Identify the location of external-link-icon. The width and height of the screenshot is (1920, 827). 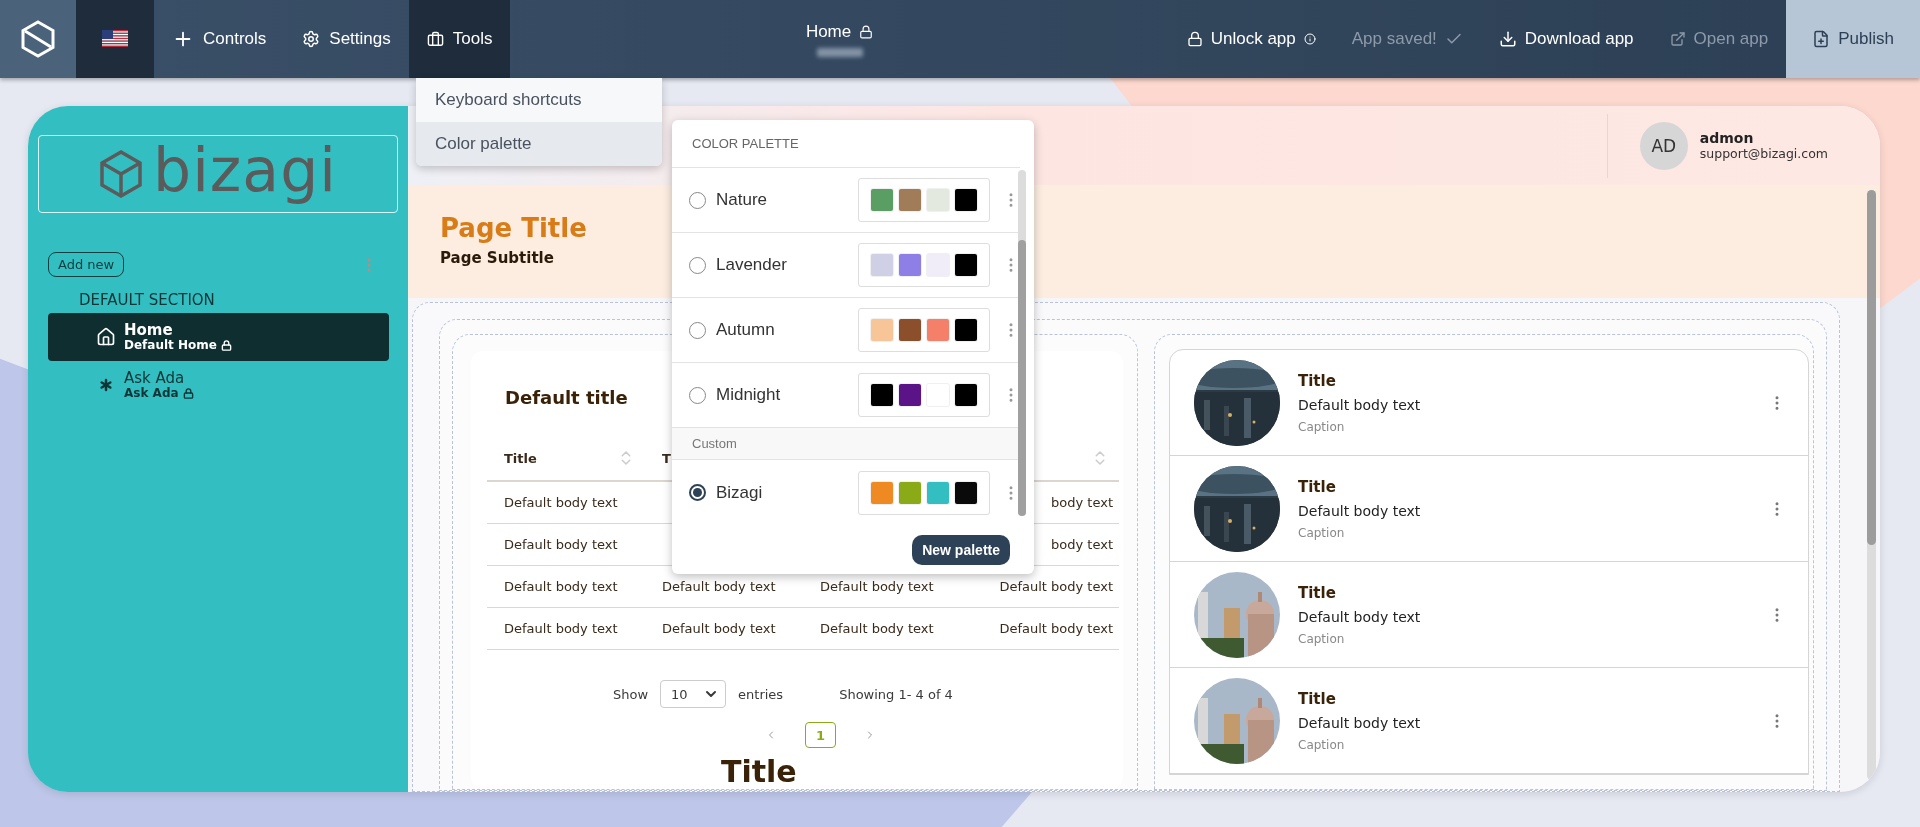
(1677, 39).